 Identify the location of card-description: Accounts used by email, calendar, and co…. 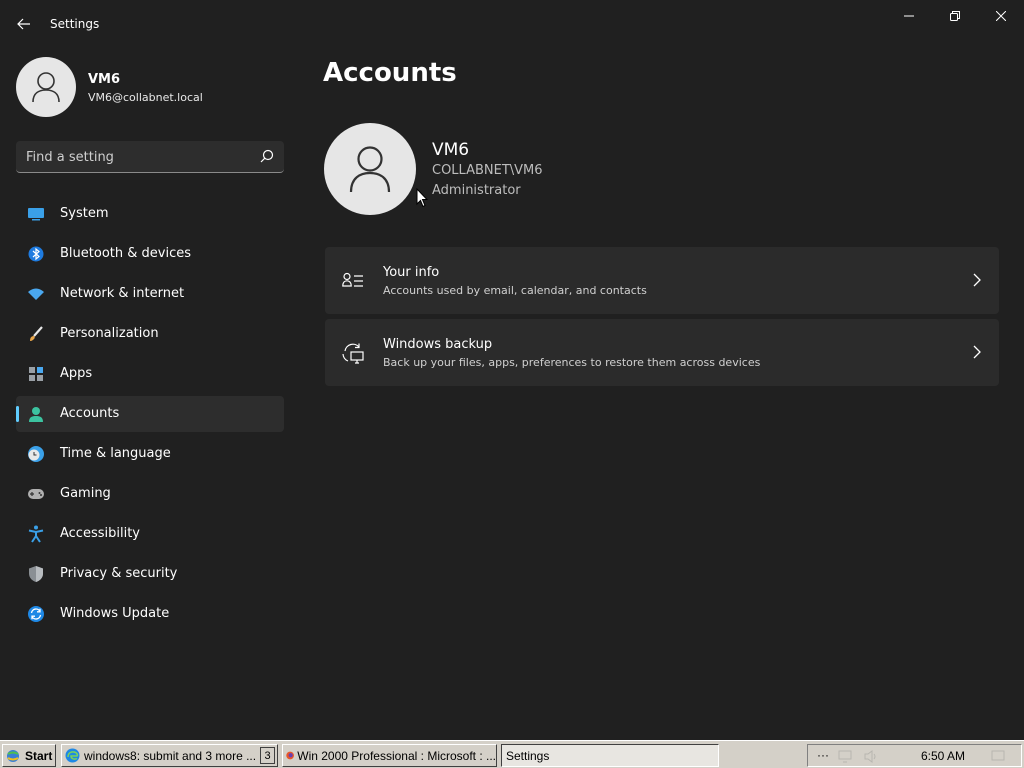
(515, 290).